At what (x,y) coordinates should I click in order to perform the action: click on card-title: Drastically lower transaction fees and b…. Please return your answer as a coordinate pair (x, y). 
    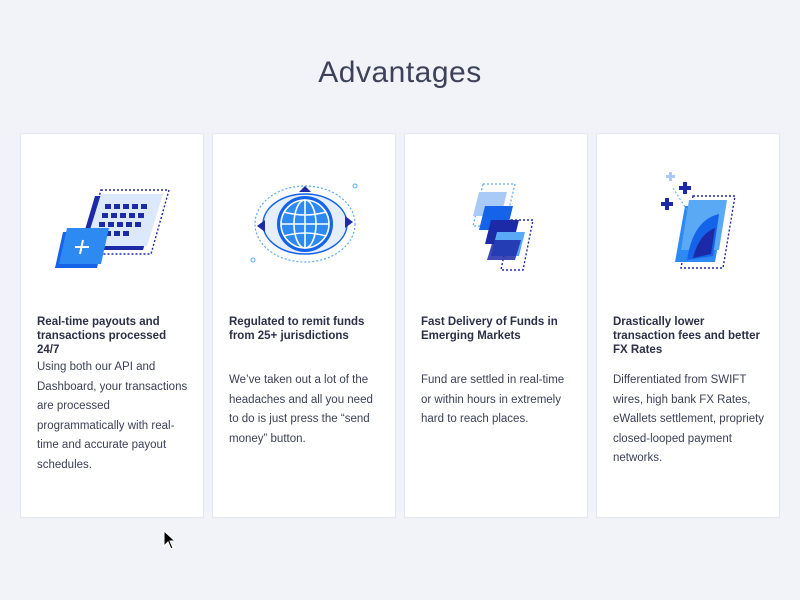
    Looking at the image, I should click on (686, 336).